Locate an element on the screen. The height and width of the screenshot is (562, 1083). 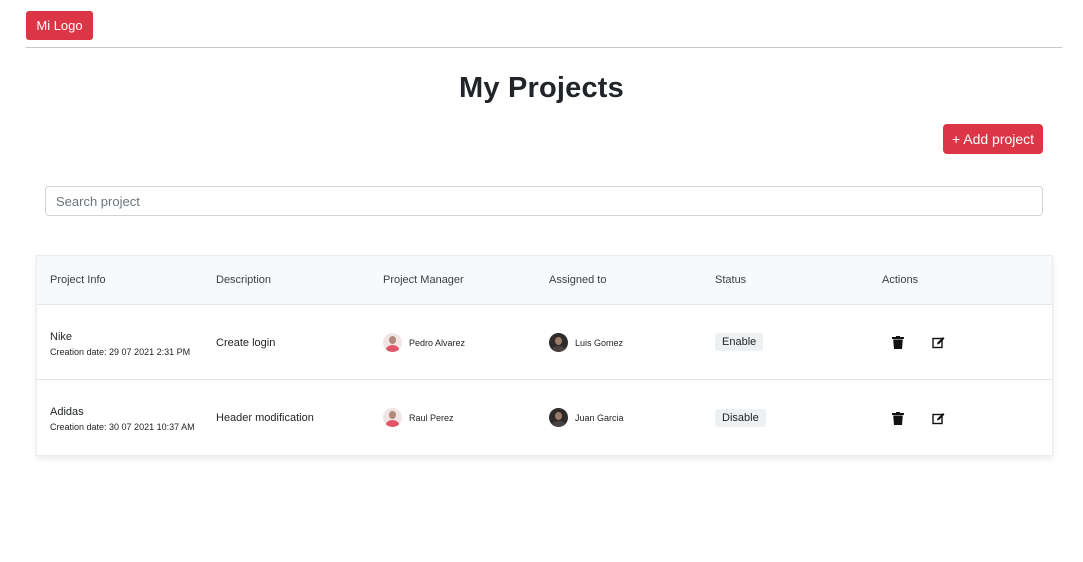
project-manager: Raul Perez is located at coordinates (418, 417).